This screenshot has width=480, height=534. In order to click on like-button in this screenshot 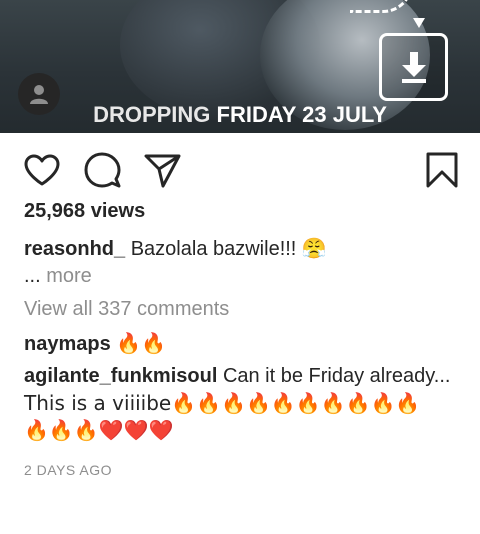, I will do `click(42, 170)`.